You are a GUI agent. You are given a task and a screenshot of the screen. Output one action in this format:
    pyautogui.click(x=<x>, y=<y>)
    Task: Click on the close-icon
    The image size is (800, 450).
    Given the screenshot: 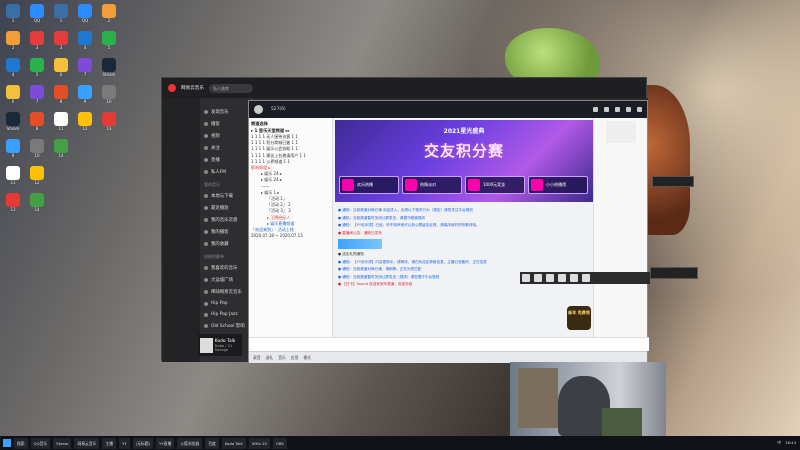 What is the action you would take?
    pyautogui.click(x=639, y=109)
    